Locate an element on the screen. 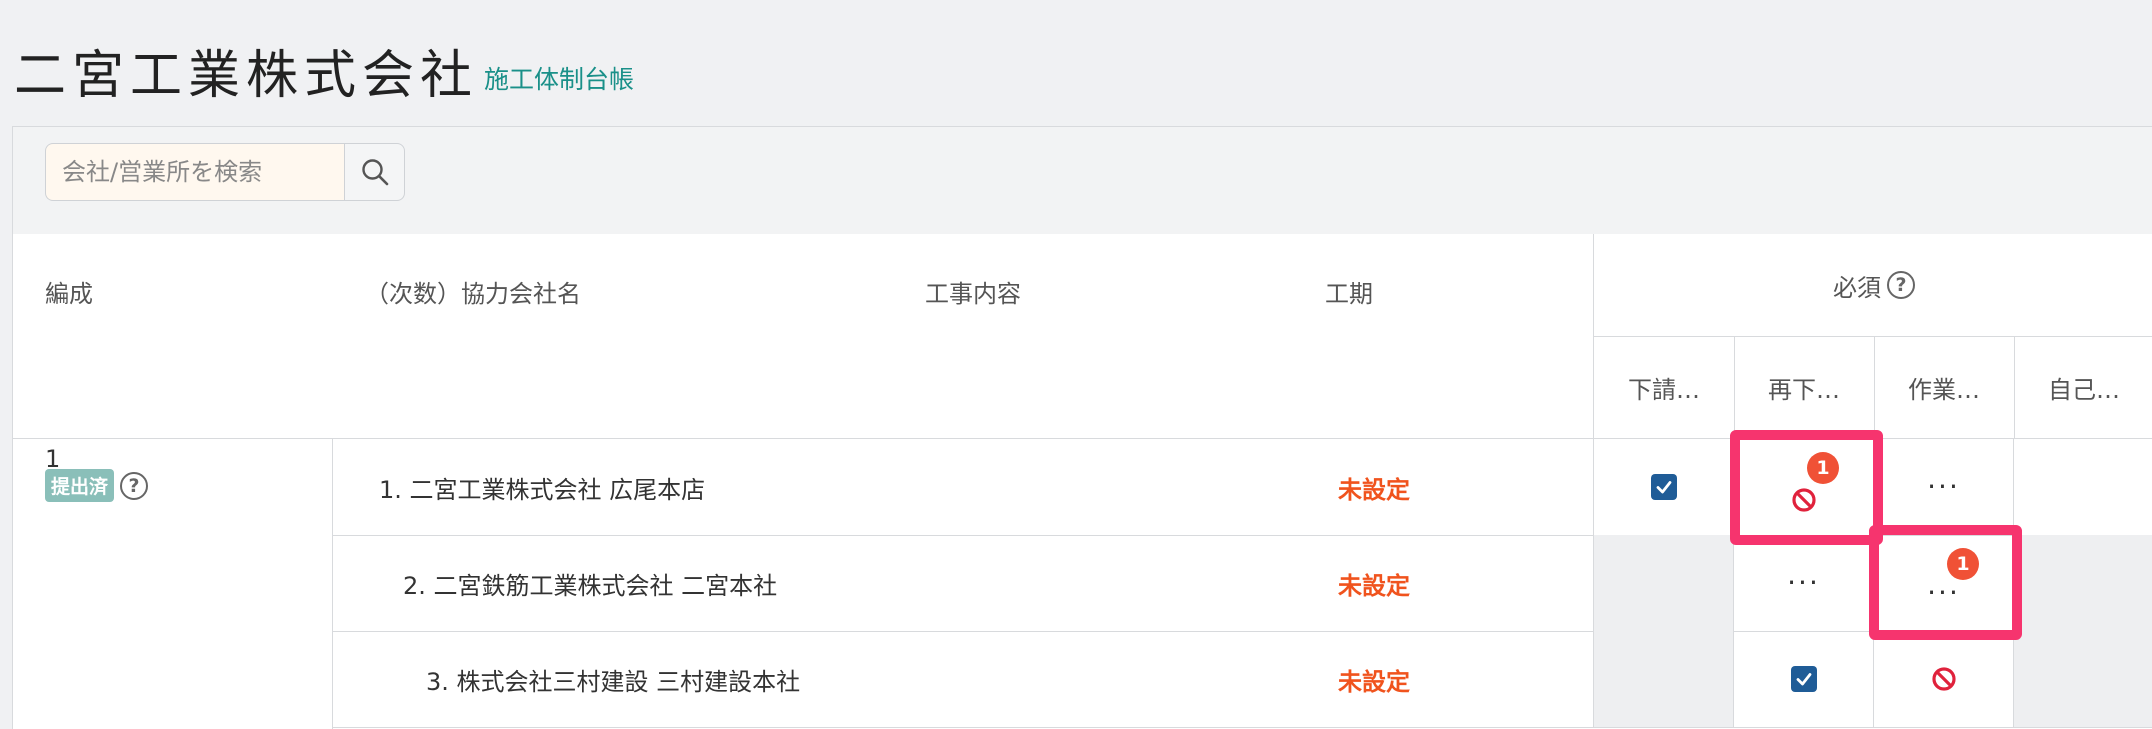 The image size is (2152, 729). group-cell: 1 提出済 ? is located at coordinates (173, 584).